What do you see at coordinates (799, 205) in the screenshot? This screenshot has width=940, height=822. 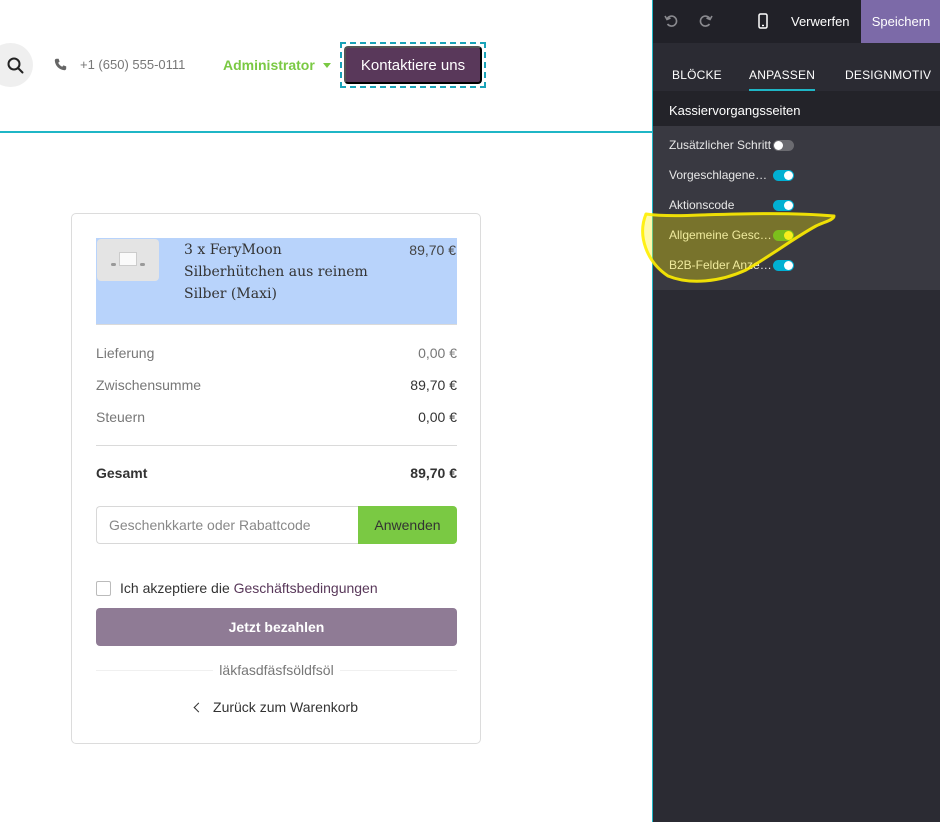 I see `option-promo-code: Aktionscode` at bounding box center [799, 205].